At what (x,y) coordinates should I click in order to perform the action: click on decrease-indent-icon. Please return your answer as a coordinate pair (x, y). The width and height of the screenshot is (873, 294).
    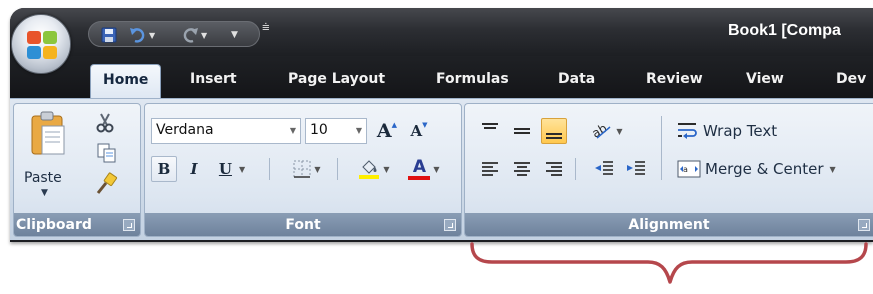
    Looking at the image, I should click on (604, 168).